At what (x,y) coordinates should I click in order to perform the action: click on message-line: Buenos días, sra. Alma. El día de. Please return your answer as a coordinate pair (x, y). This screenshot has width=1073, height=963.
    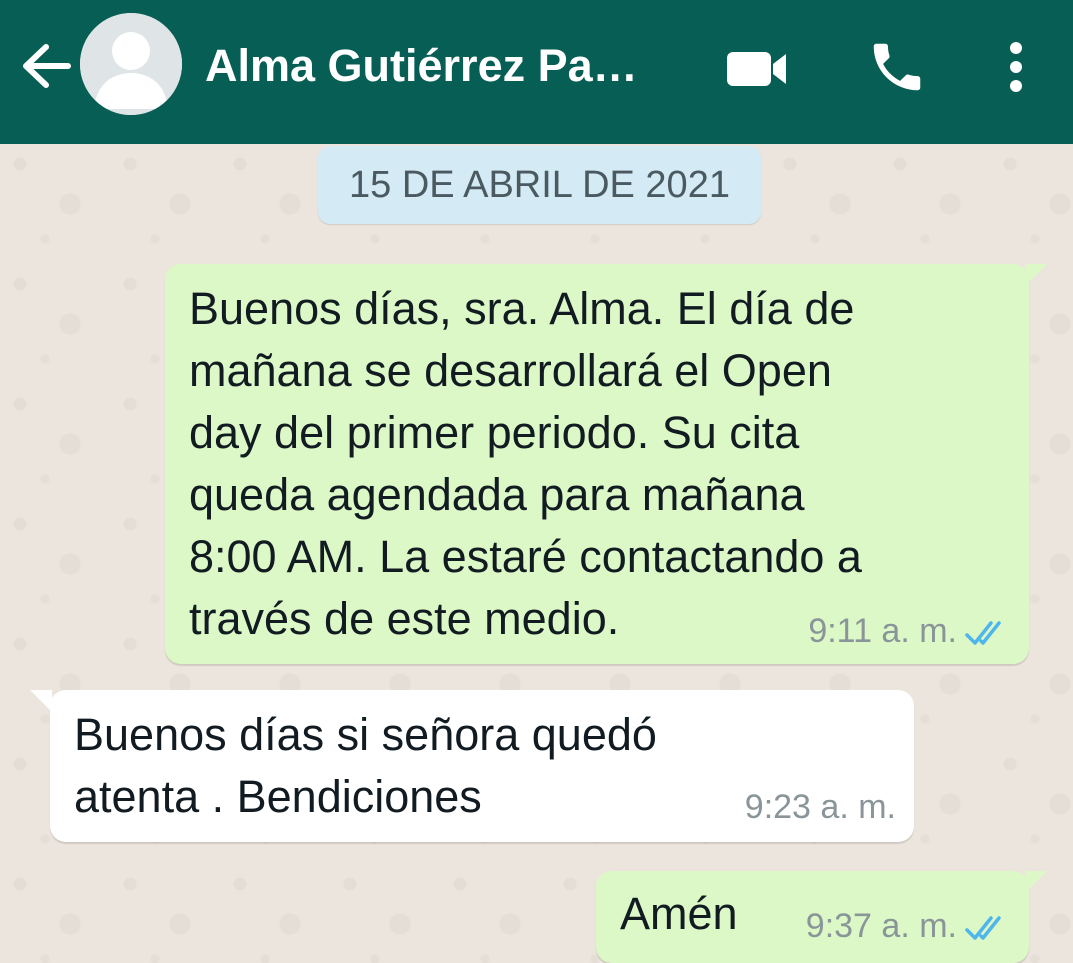
    Looking at the image, I should click on (522, 308).